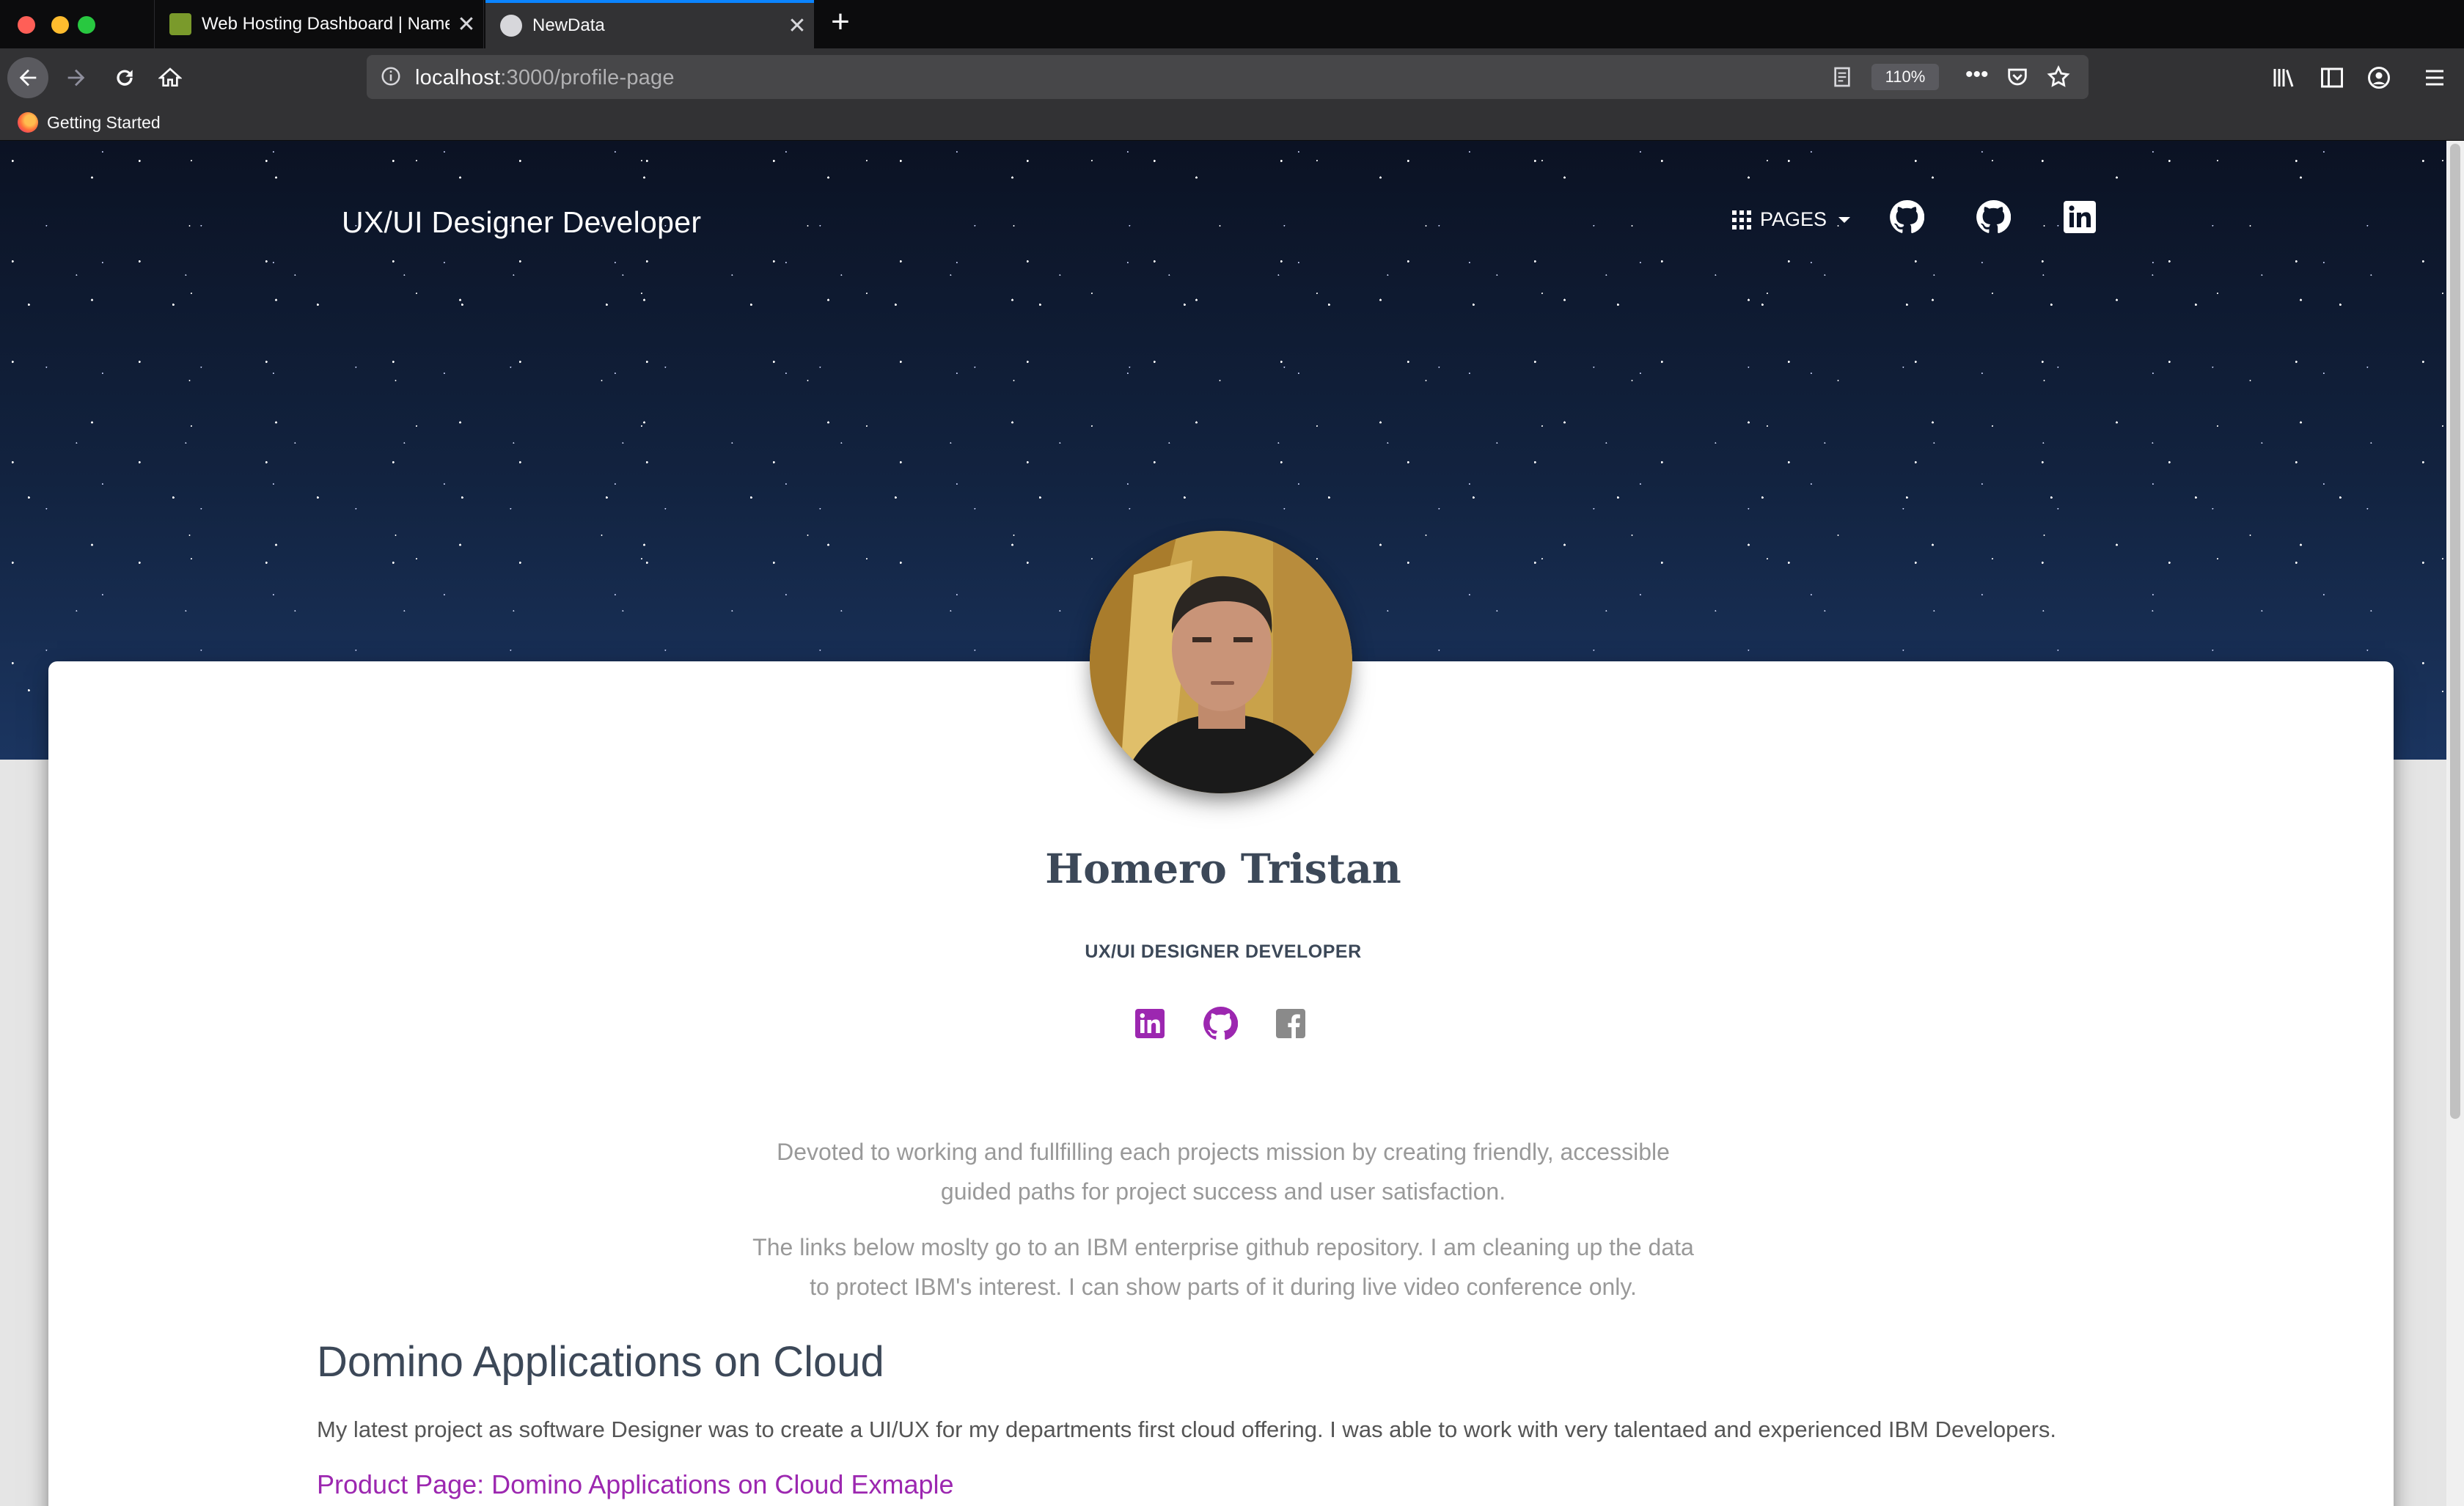  Describe the element at coordinates (458, 77) in the screenshot. I see `url-host: localhost` at that location.